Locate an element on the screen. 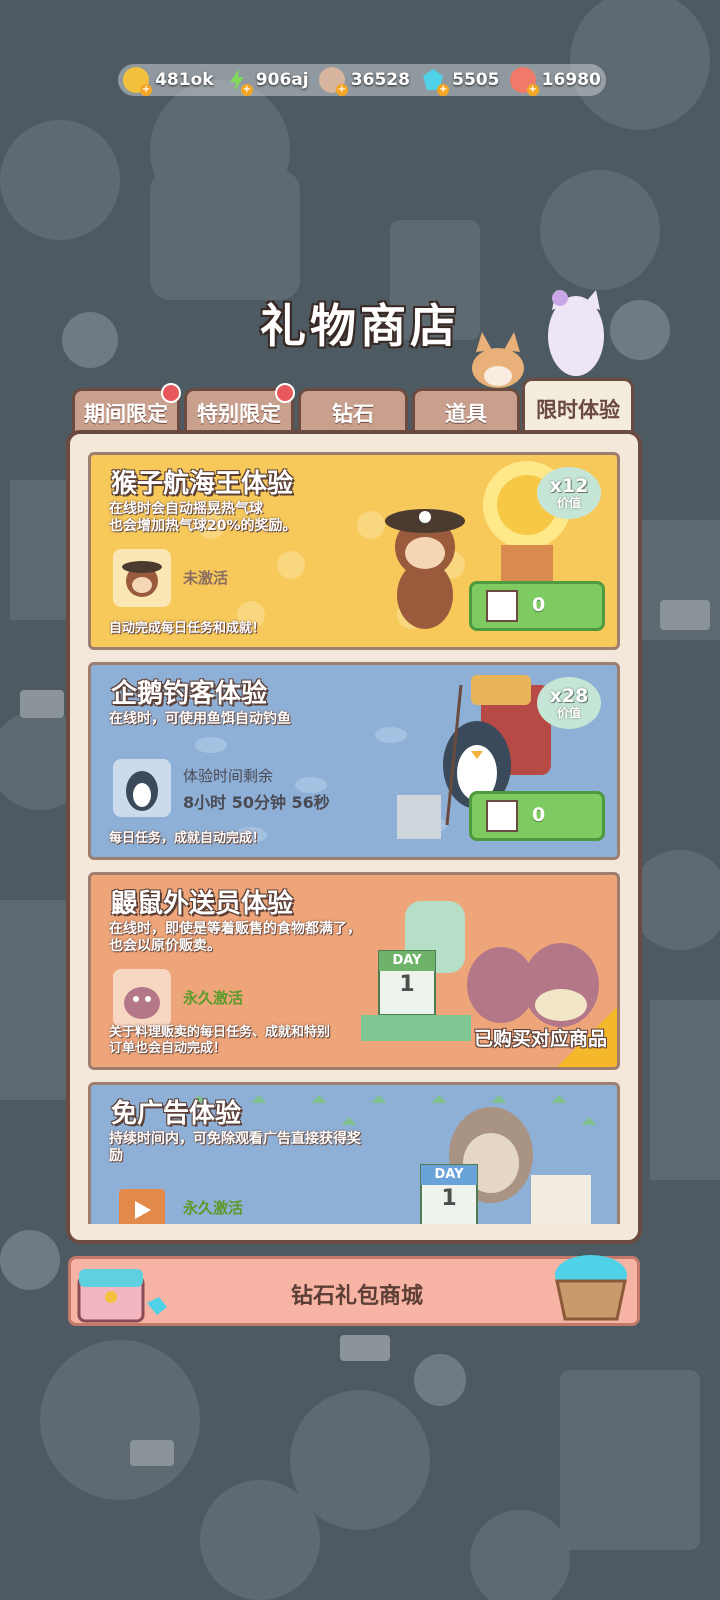 The image size is (720, 1600). resource-diamond: + 5505 is located at coordinates (460, 81).